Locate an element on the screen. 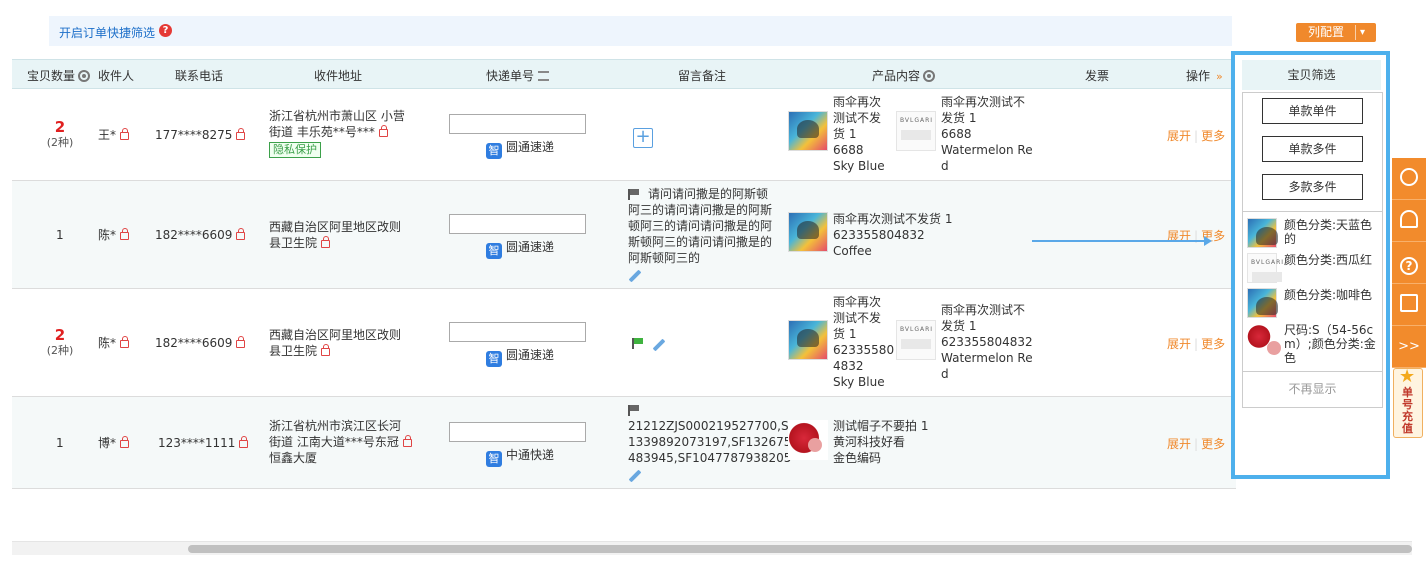 Image resolution: width=1426 pixels, height=568 pixels. column-config-label: 列配置 is located at coordinates (1326, 32).